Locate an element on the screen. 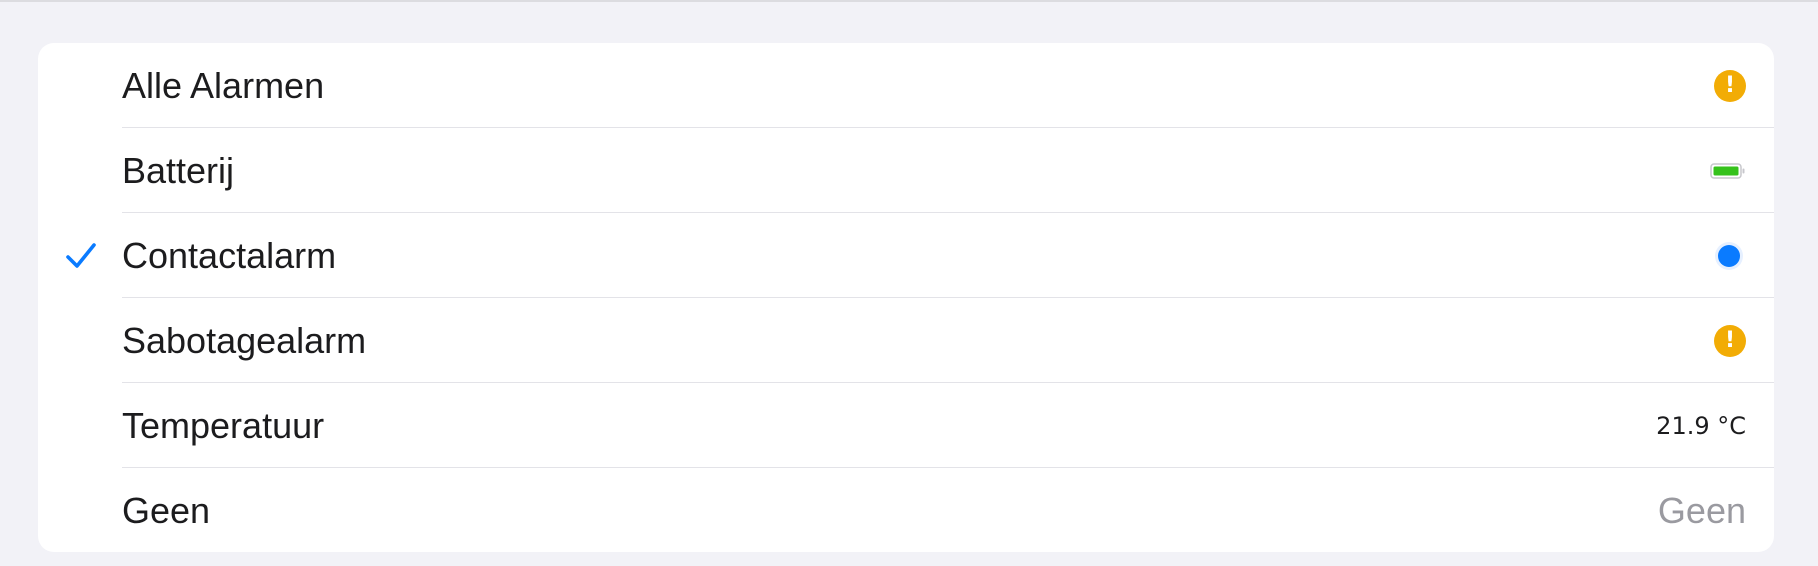  list-item-label: Alle Alarmen is located at coordinates (223, 85).